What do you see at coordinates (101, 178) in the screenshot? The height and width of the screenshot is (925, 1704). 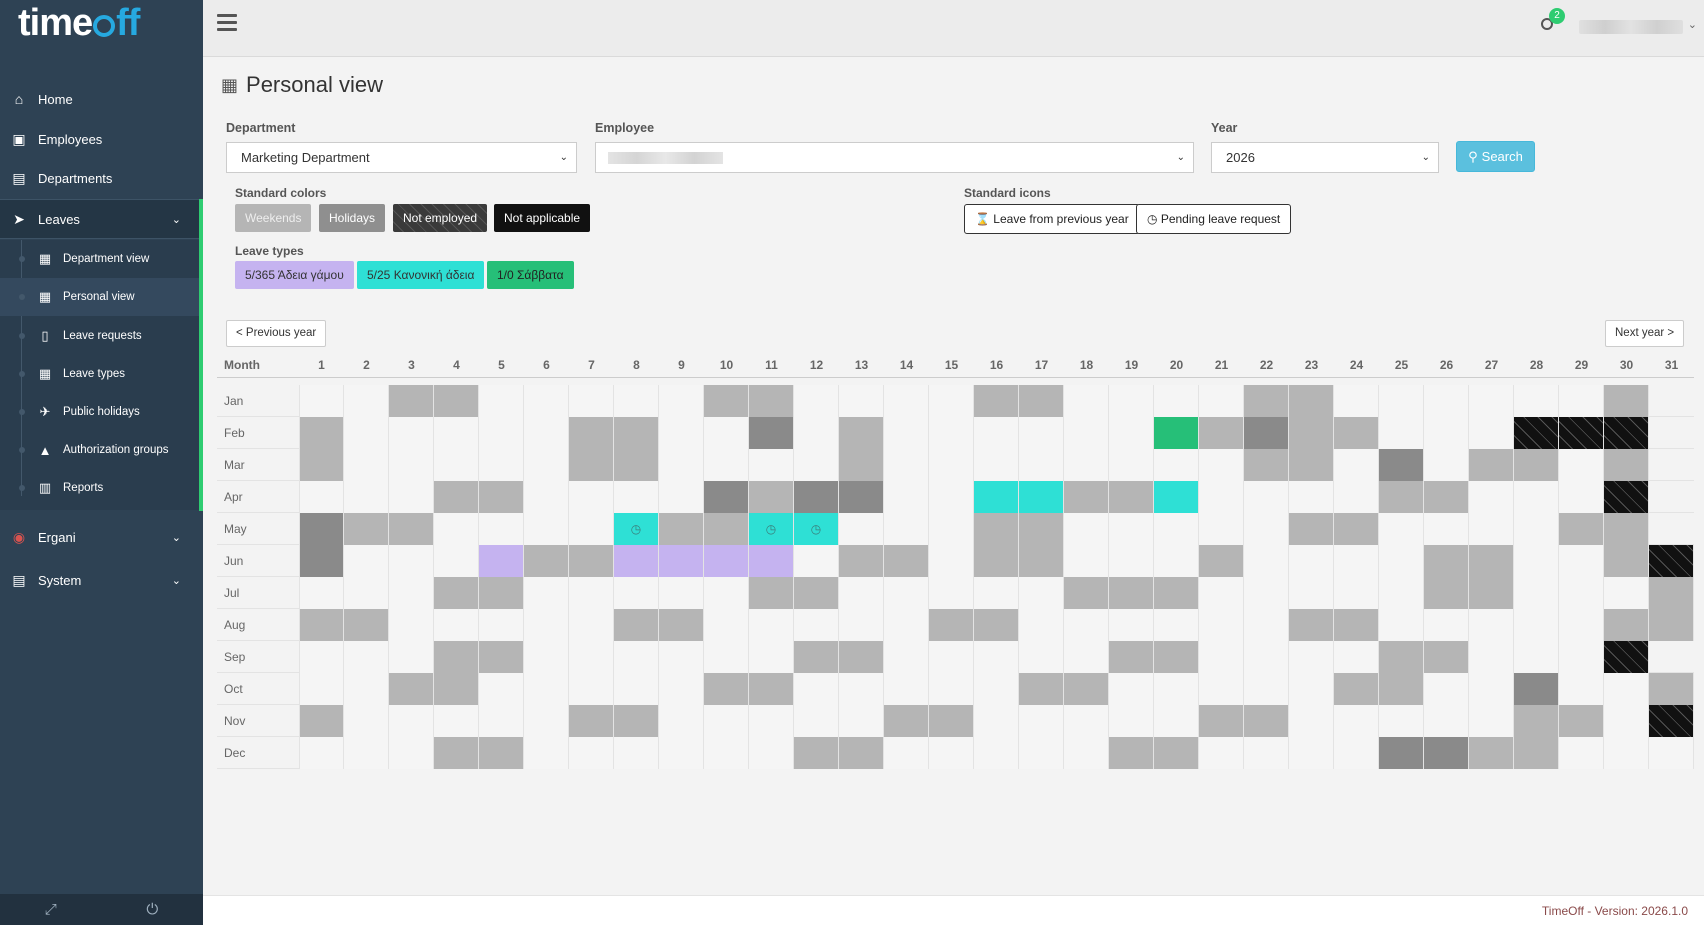 I see `sidebar-item-departments: ▤ Departments` at bounding box center [101, 178].